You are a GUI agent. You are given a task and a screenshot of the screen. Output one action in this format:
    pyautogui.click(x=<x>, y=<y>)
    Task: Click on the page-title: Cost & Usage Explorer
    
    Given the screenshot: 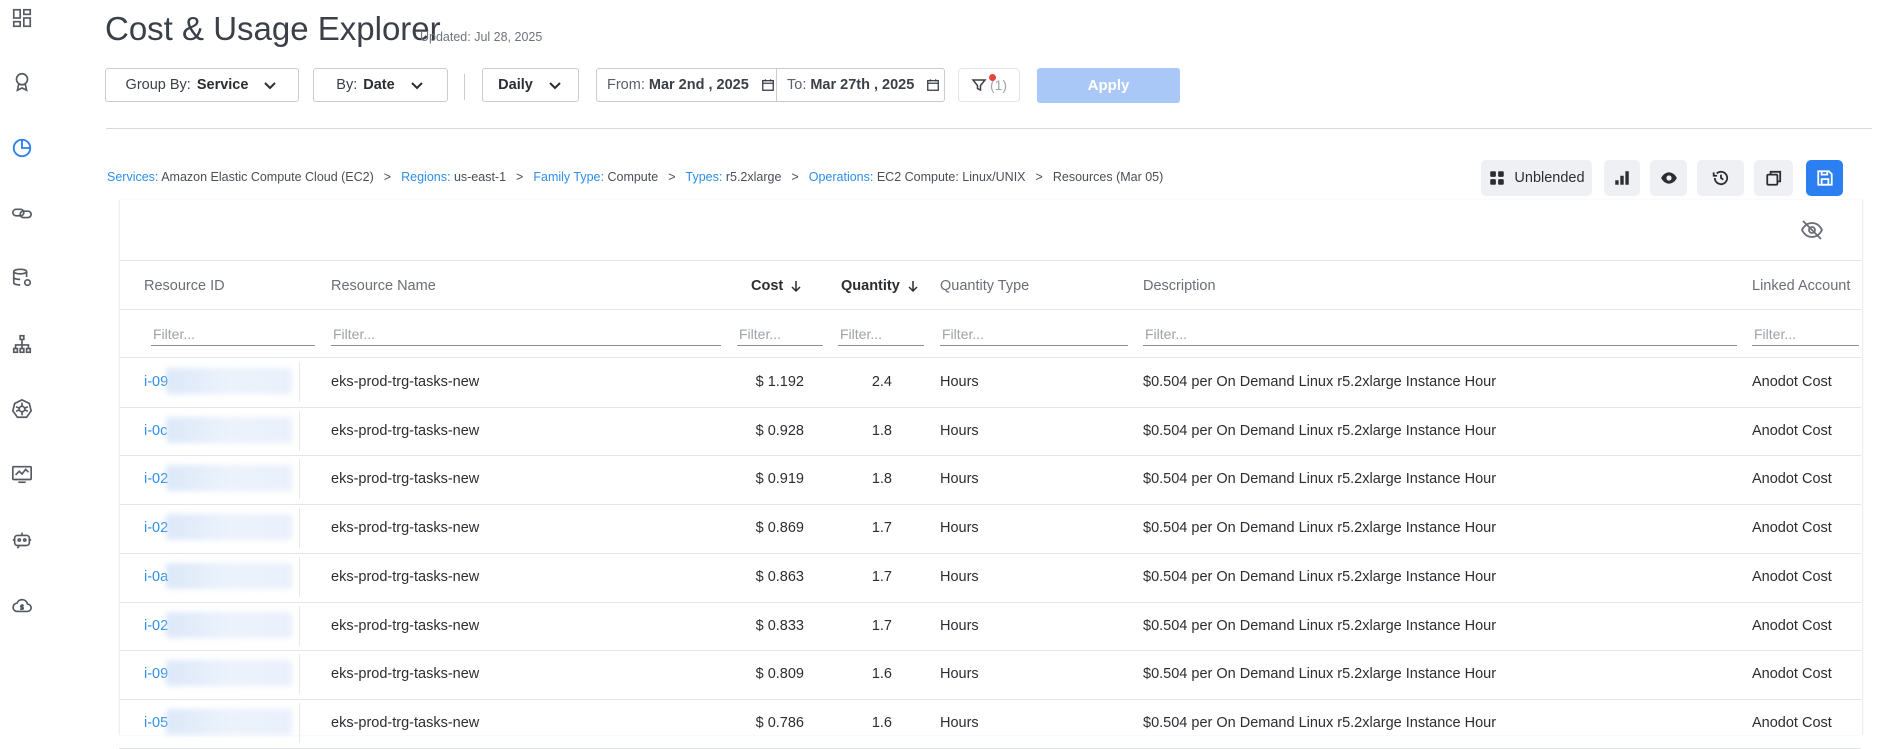 What is the action you would take?
    pyautogui.click(x=273, y=28)
    